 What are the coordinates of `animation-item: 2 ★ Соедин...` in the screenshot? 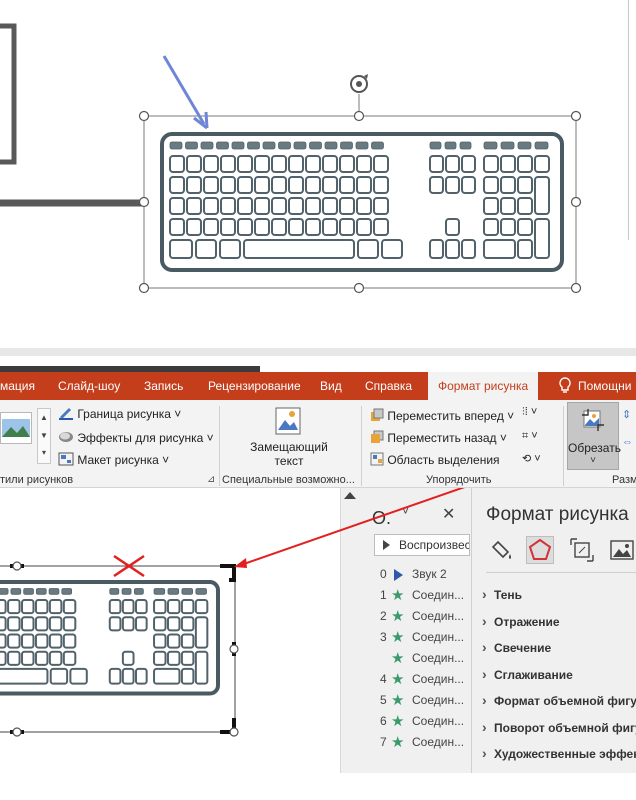 It's located at (416, 616).